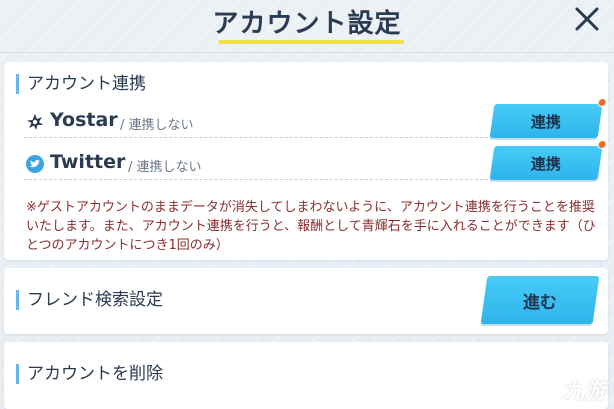 The width and height of the screenshot is (614, 409). Describe the element at coordinates (89, 300) in the screenshot. I see `friend-search-title: フレンド検索設定` at that location.